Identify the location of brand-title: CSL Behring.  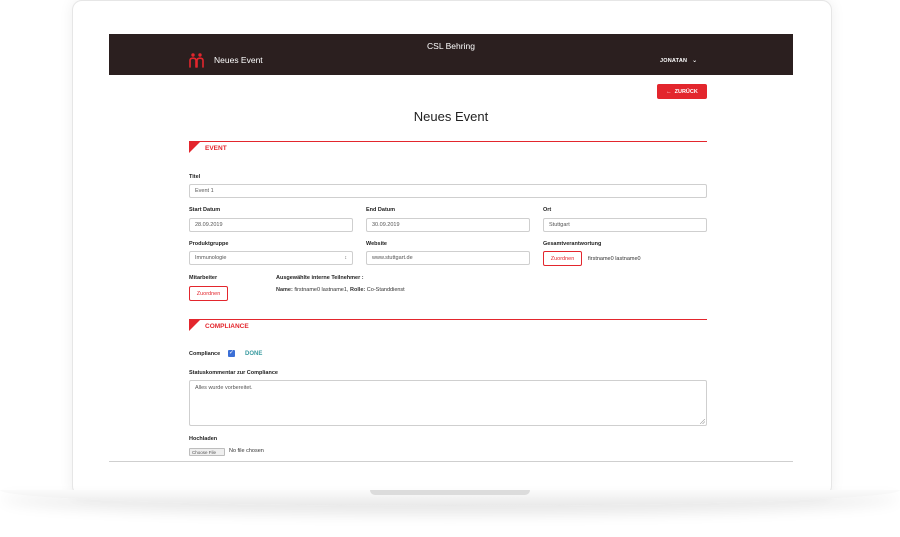
(451, 46).